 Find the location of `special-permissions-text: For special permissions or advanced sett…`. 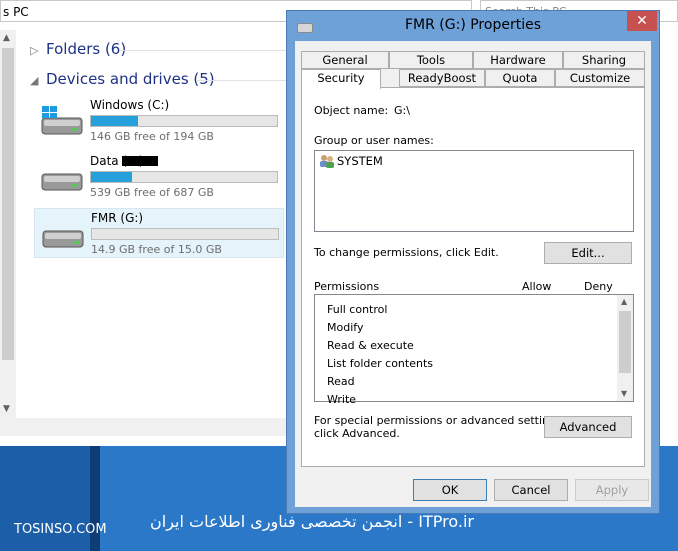

special-permissions-text: For special permissions or advanced sett… is located at coordinates (440, 420).